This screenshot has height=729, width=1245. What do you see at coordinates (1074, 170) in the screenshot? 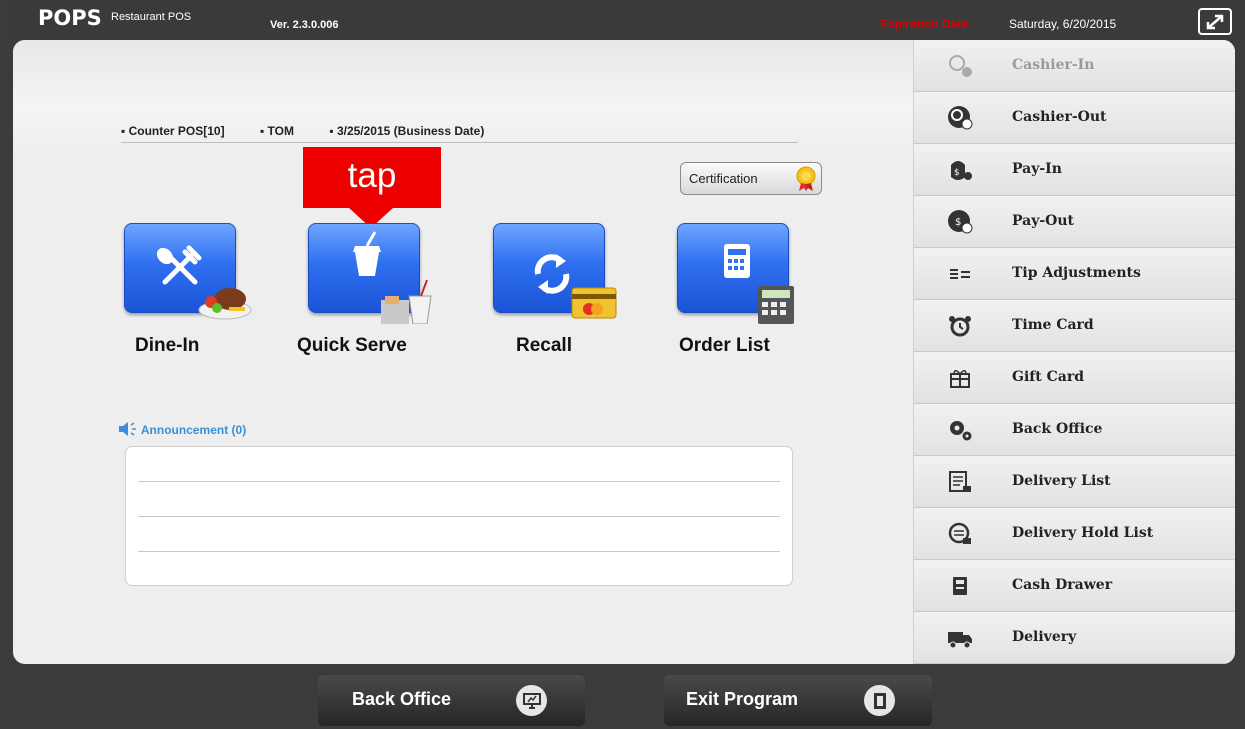
I see `sidebar-item-pay-in: $ Pay-In` at bounding box center [1074, 170].